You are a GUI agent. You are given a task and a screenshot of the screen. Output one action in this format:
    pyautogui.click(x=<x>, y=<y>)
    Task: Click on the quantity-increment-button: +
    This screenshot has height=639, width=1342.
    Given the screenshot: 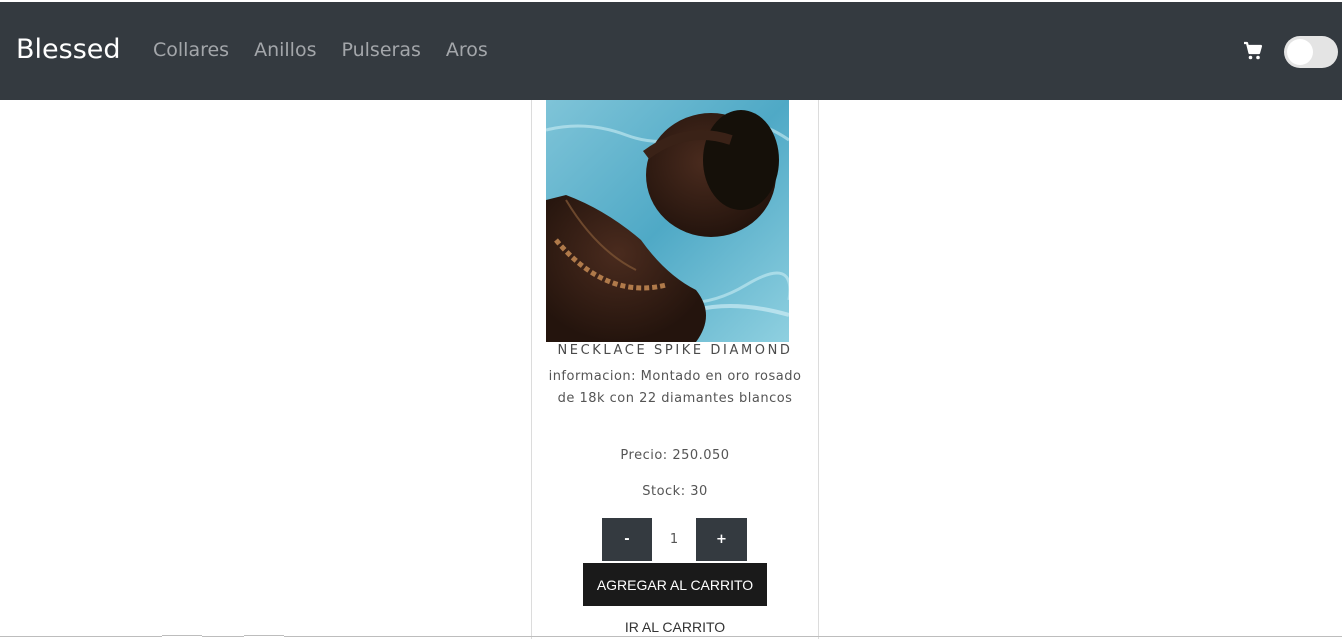 What is the action you would take?
    pyautogui.click(x=721, y=539)
    